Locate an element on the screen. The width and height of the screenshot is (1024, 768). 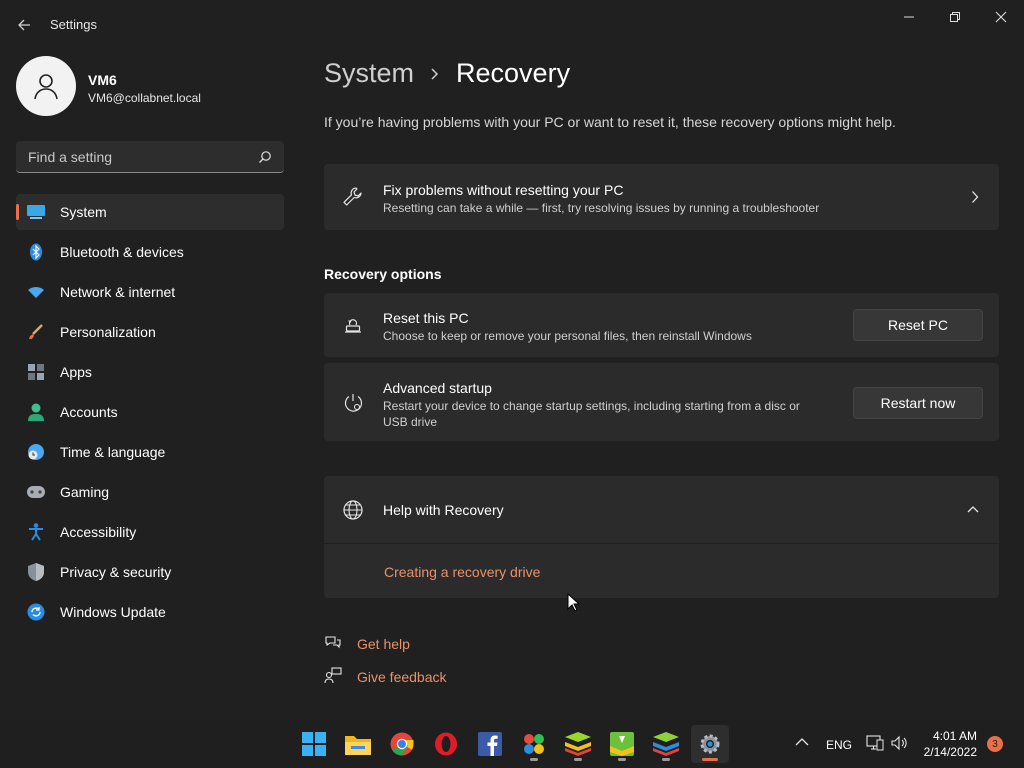
start-icon is located at coordinates (314, 744).